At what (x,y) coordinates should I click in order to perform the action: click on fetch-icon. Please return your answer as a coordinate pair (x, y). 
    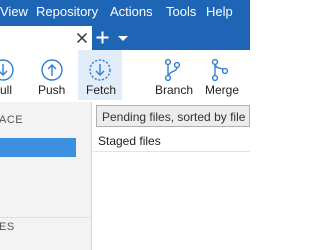
    Looking at the image, I should click on (100, 70).